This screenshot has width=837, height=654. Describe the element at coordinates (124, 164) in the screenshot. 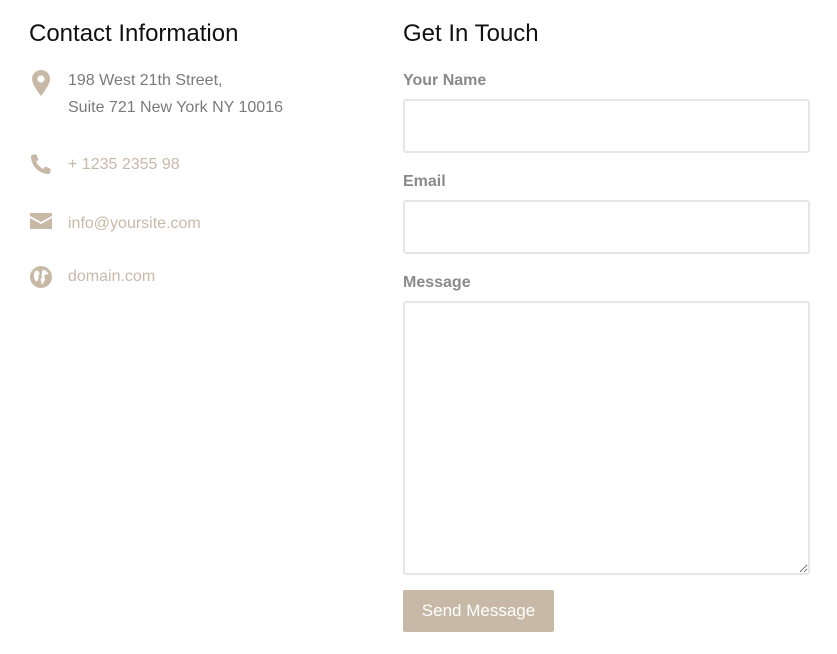

I see `phone-link: + 1235 2355 98` at that location.